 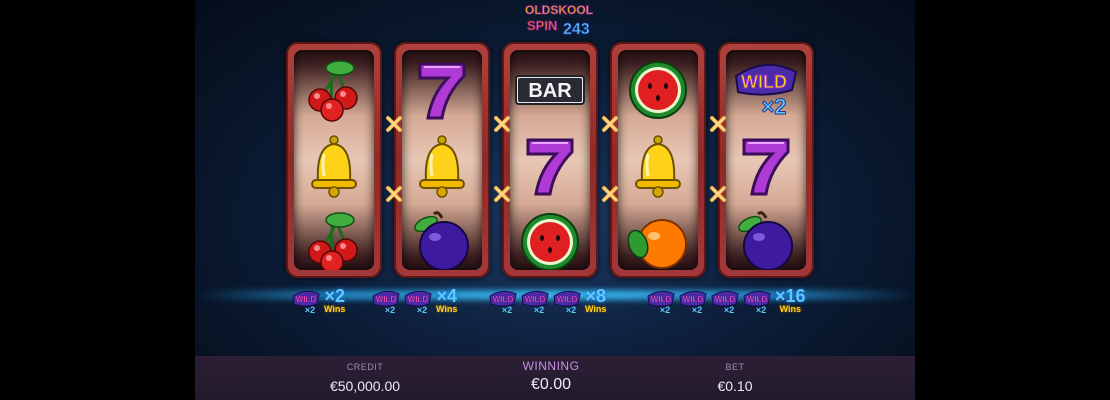 I want to click on symbol-wild-x2: WILD ×2, so click(x=766, y=90).